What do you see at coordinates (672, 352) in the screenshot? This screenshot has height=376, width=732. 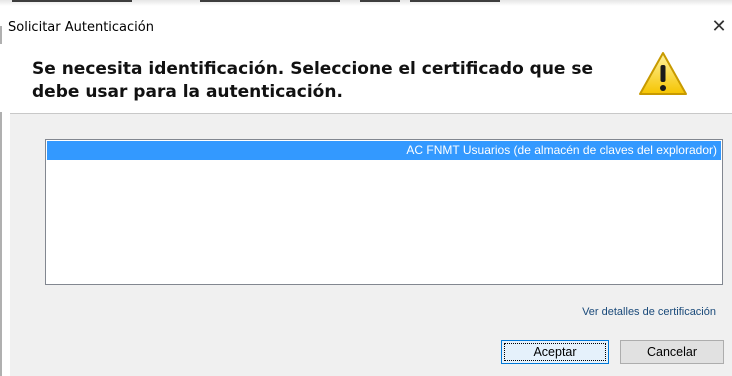 I see `cancel-button: Cancelar` at bounding box center [672, 352].